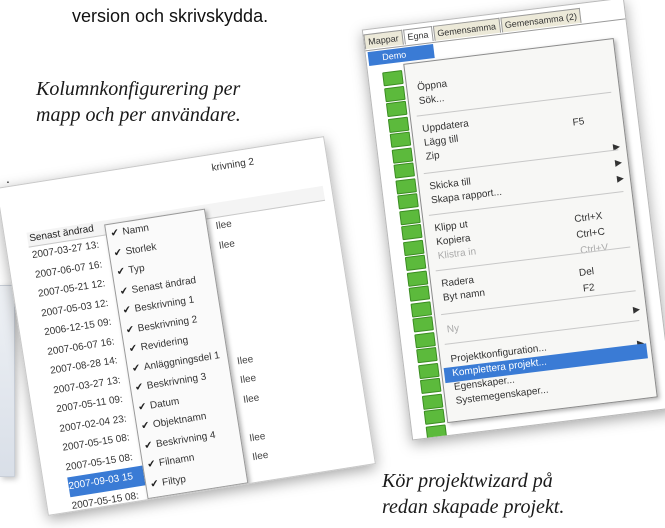 The height and width of the screenshot is (528, 665). I want to click on caption-line: redan skapade projekt., so click(473, 507).